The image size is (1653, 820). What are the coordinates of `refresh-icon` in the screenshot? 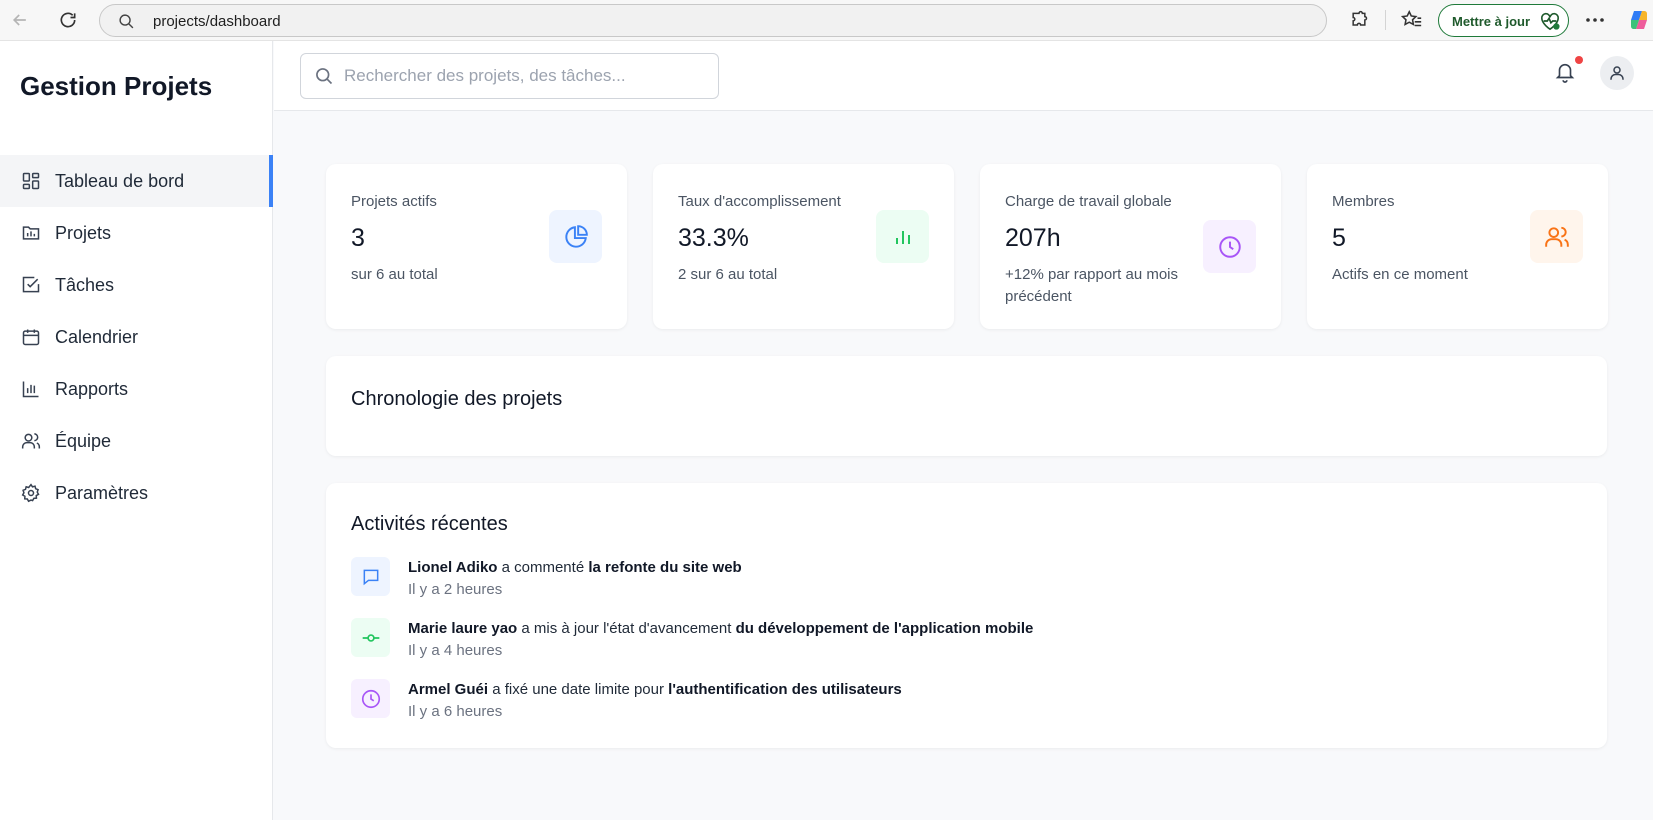 It's located at (68, 20).